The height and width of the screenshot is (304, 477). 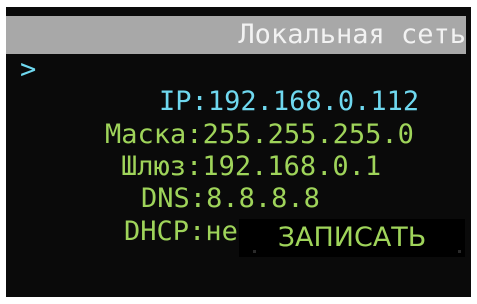 What do you see at coordinates (198, 182) in the screenshot?
I see `menu-item-dns: DNS:8.8.8.8` at bounding box center [198, 182].